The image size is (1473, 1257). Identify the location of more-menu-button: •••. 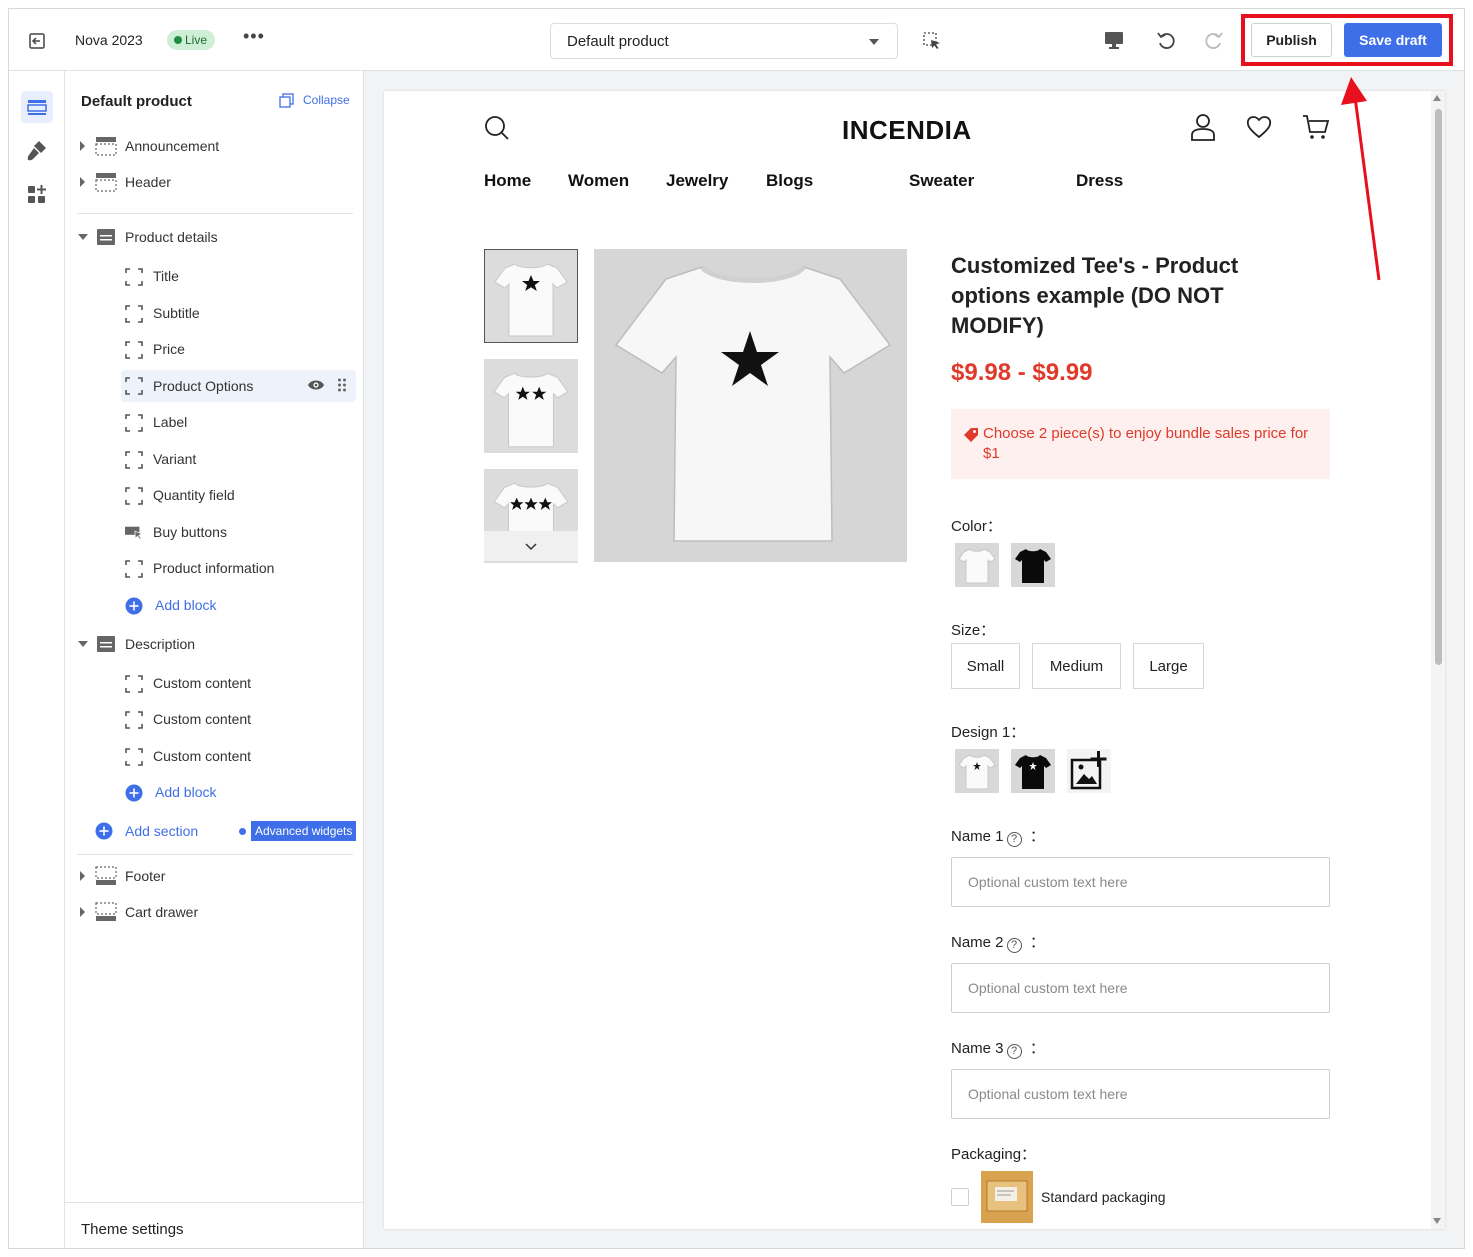
(254, 36).